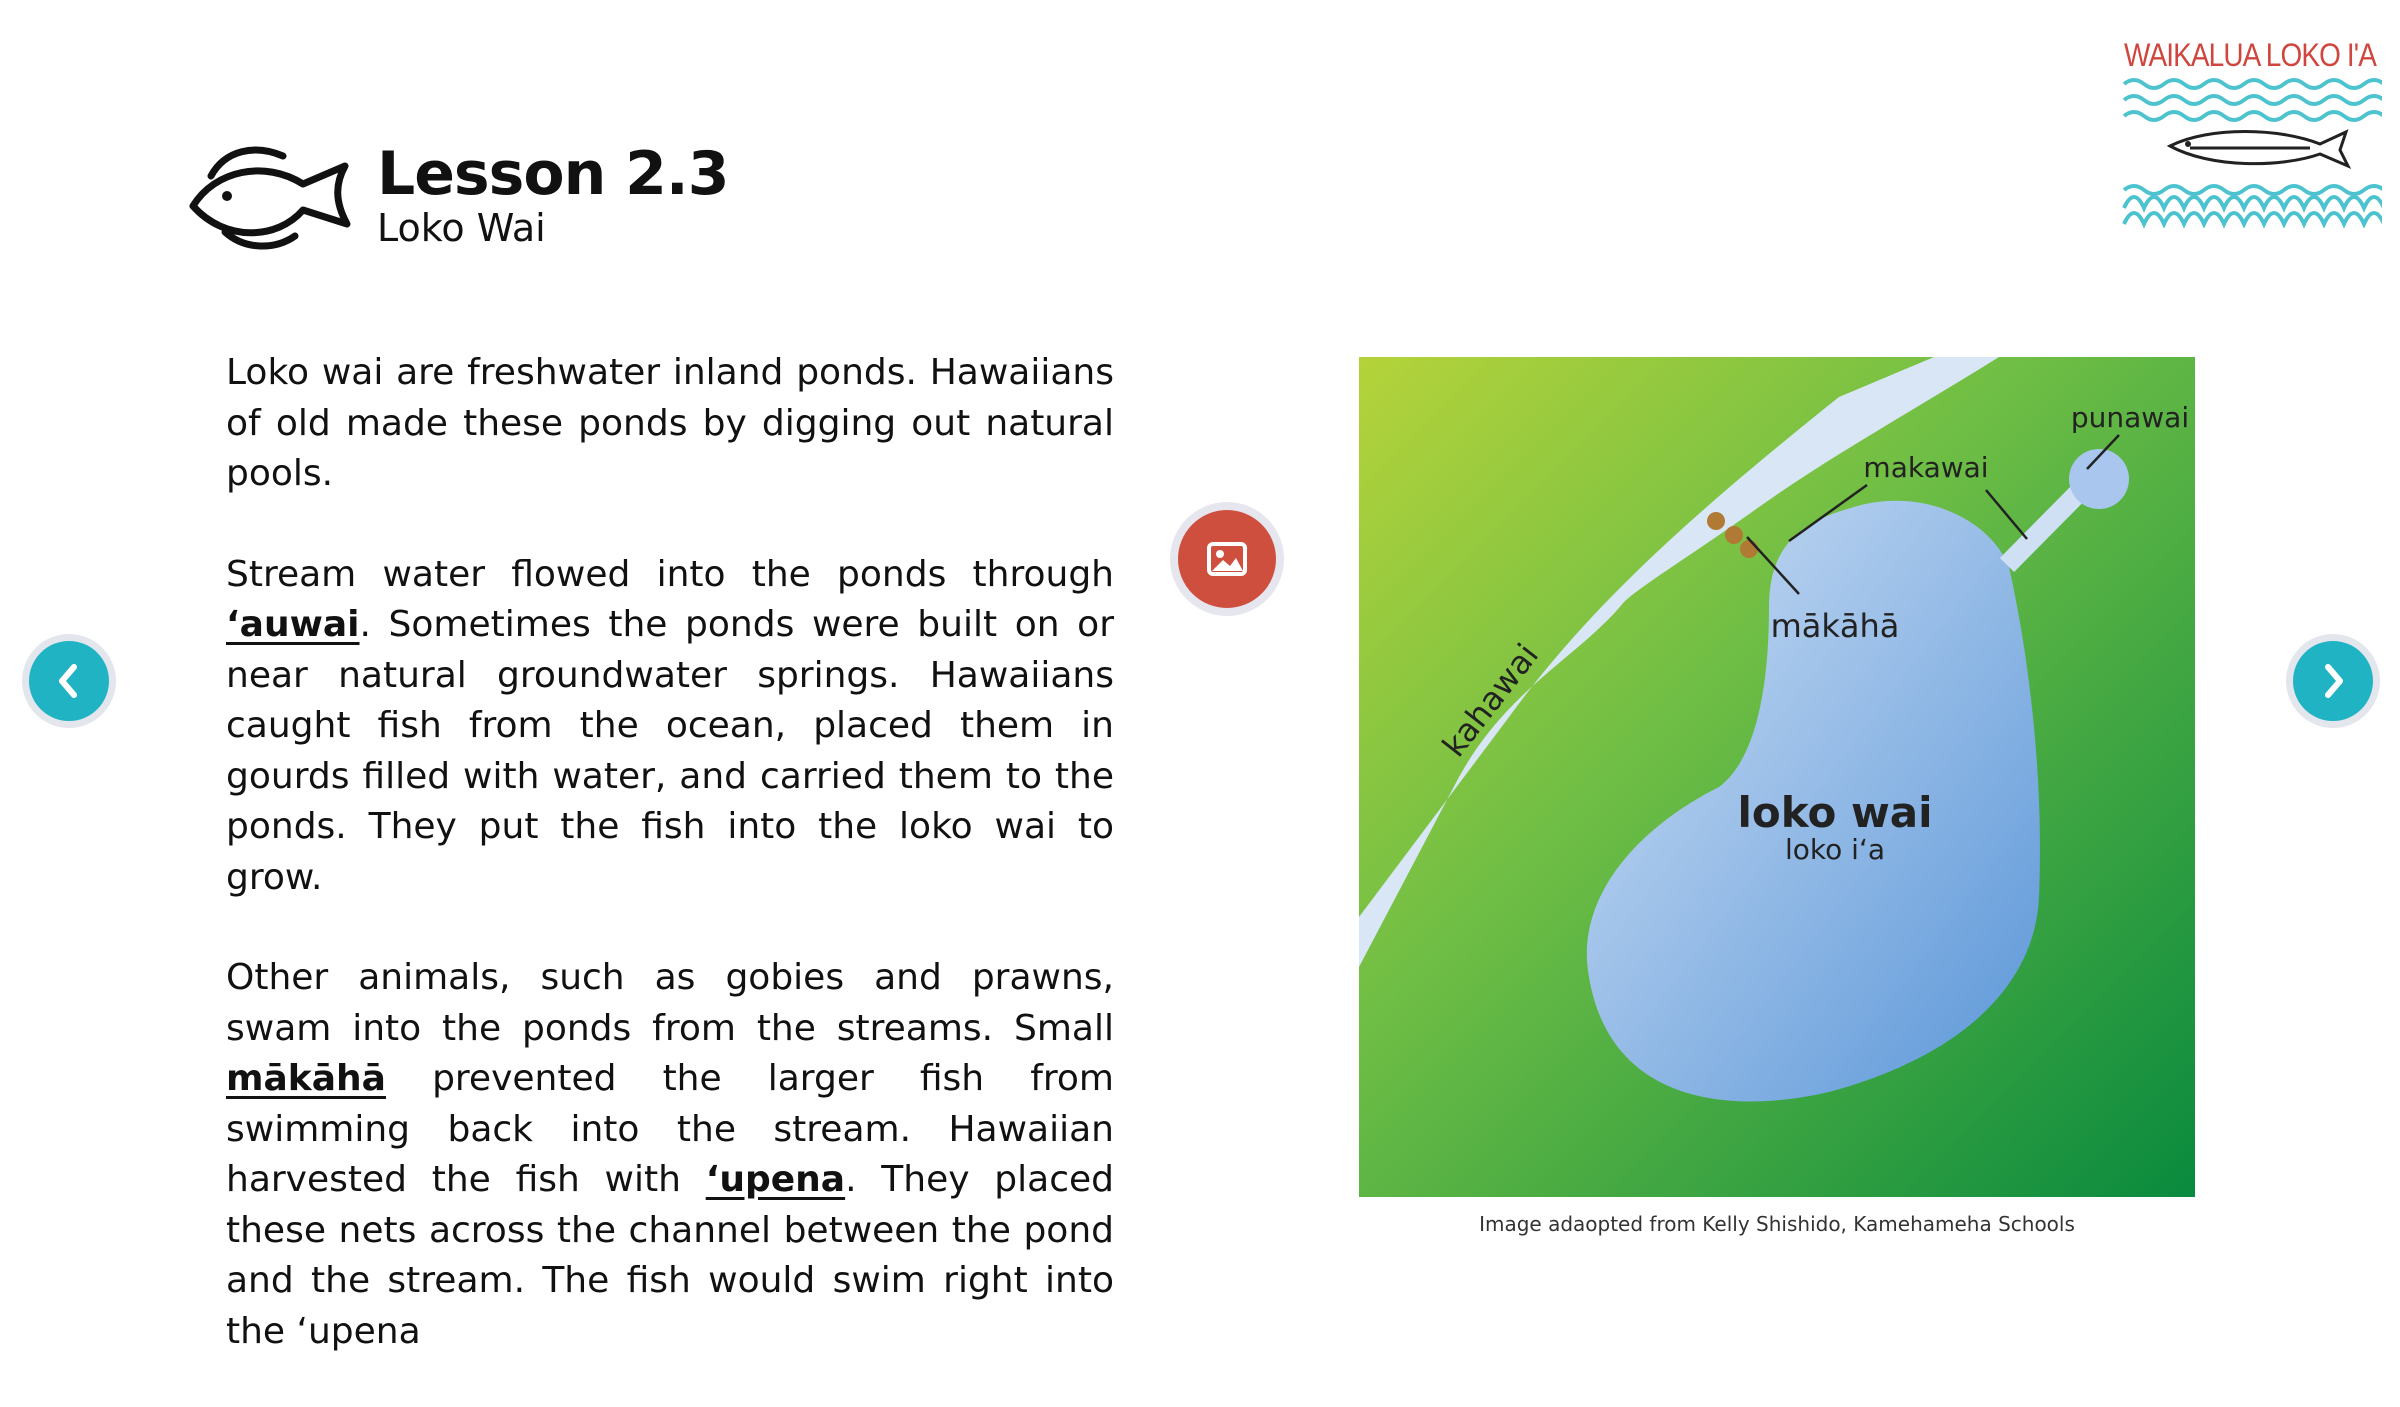  I want to click on chevron-right-icon, so click(2334, 681).